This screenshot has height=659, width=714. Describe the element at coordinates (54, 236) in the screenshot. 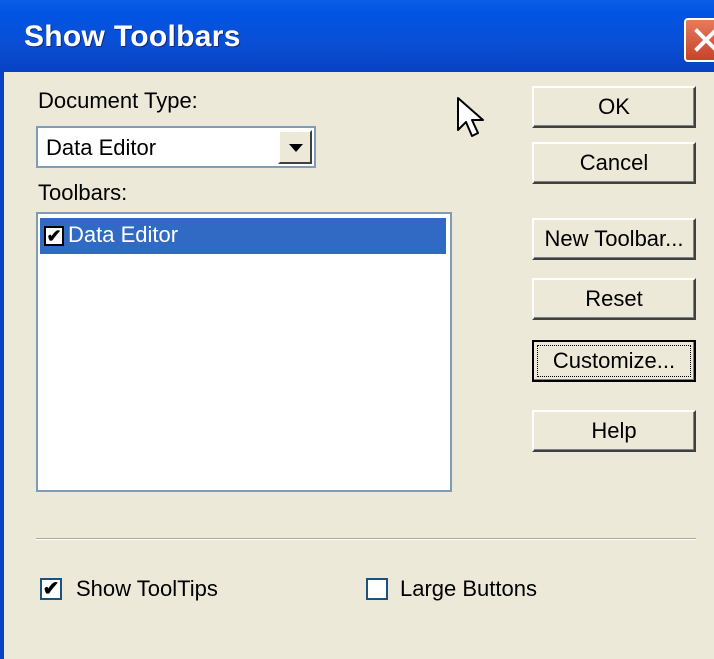

I see `toolbar-checkbox: ✔` at that location.